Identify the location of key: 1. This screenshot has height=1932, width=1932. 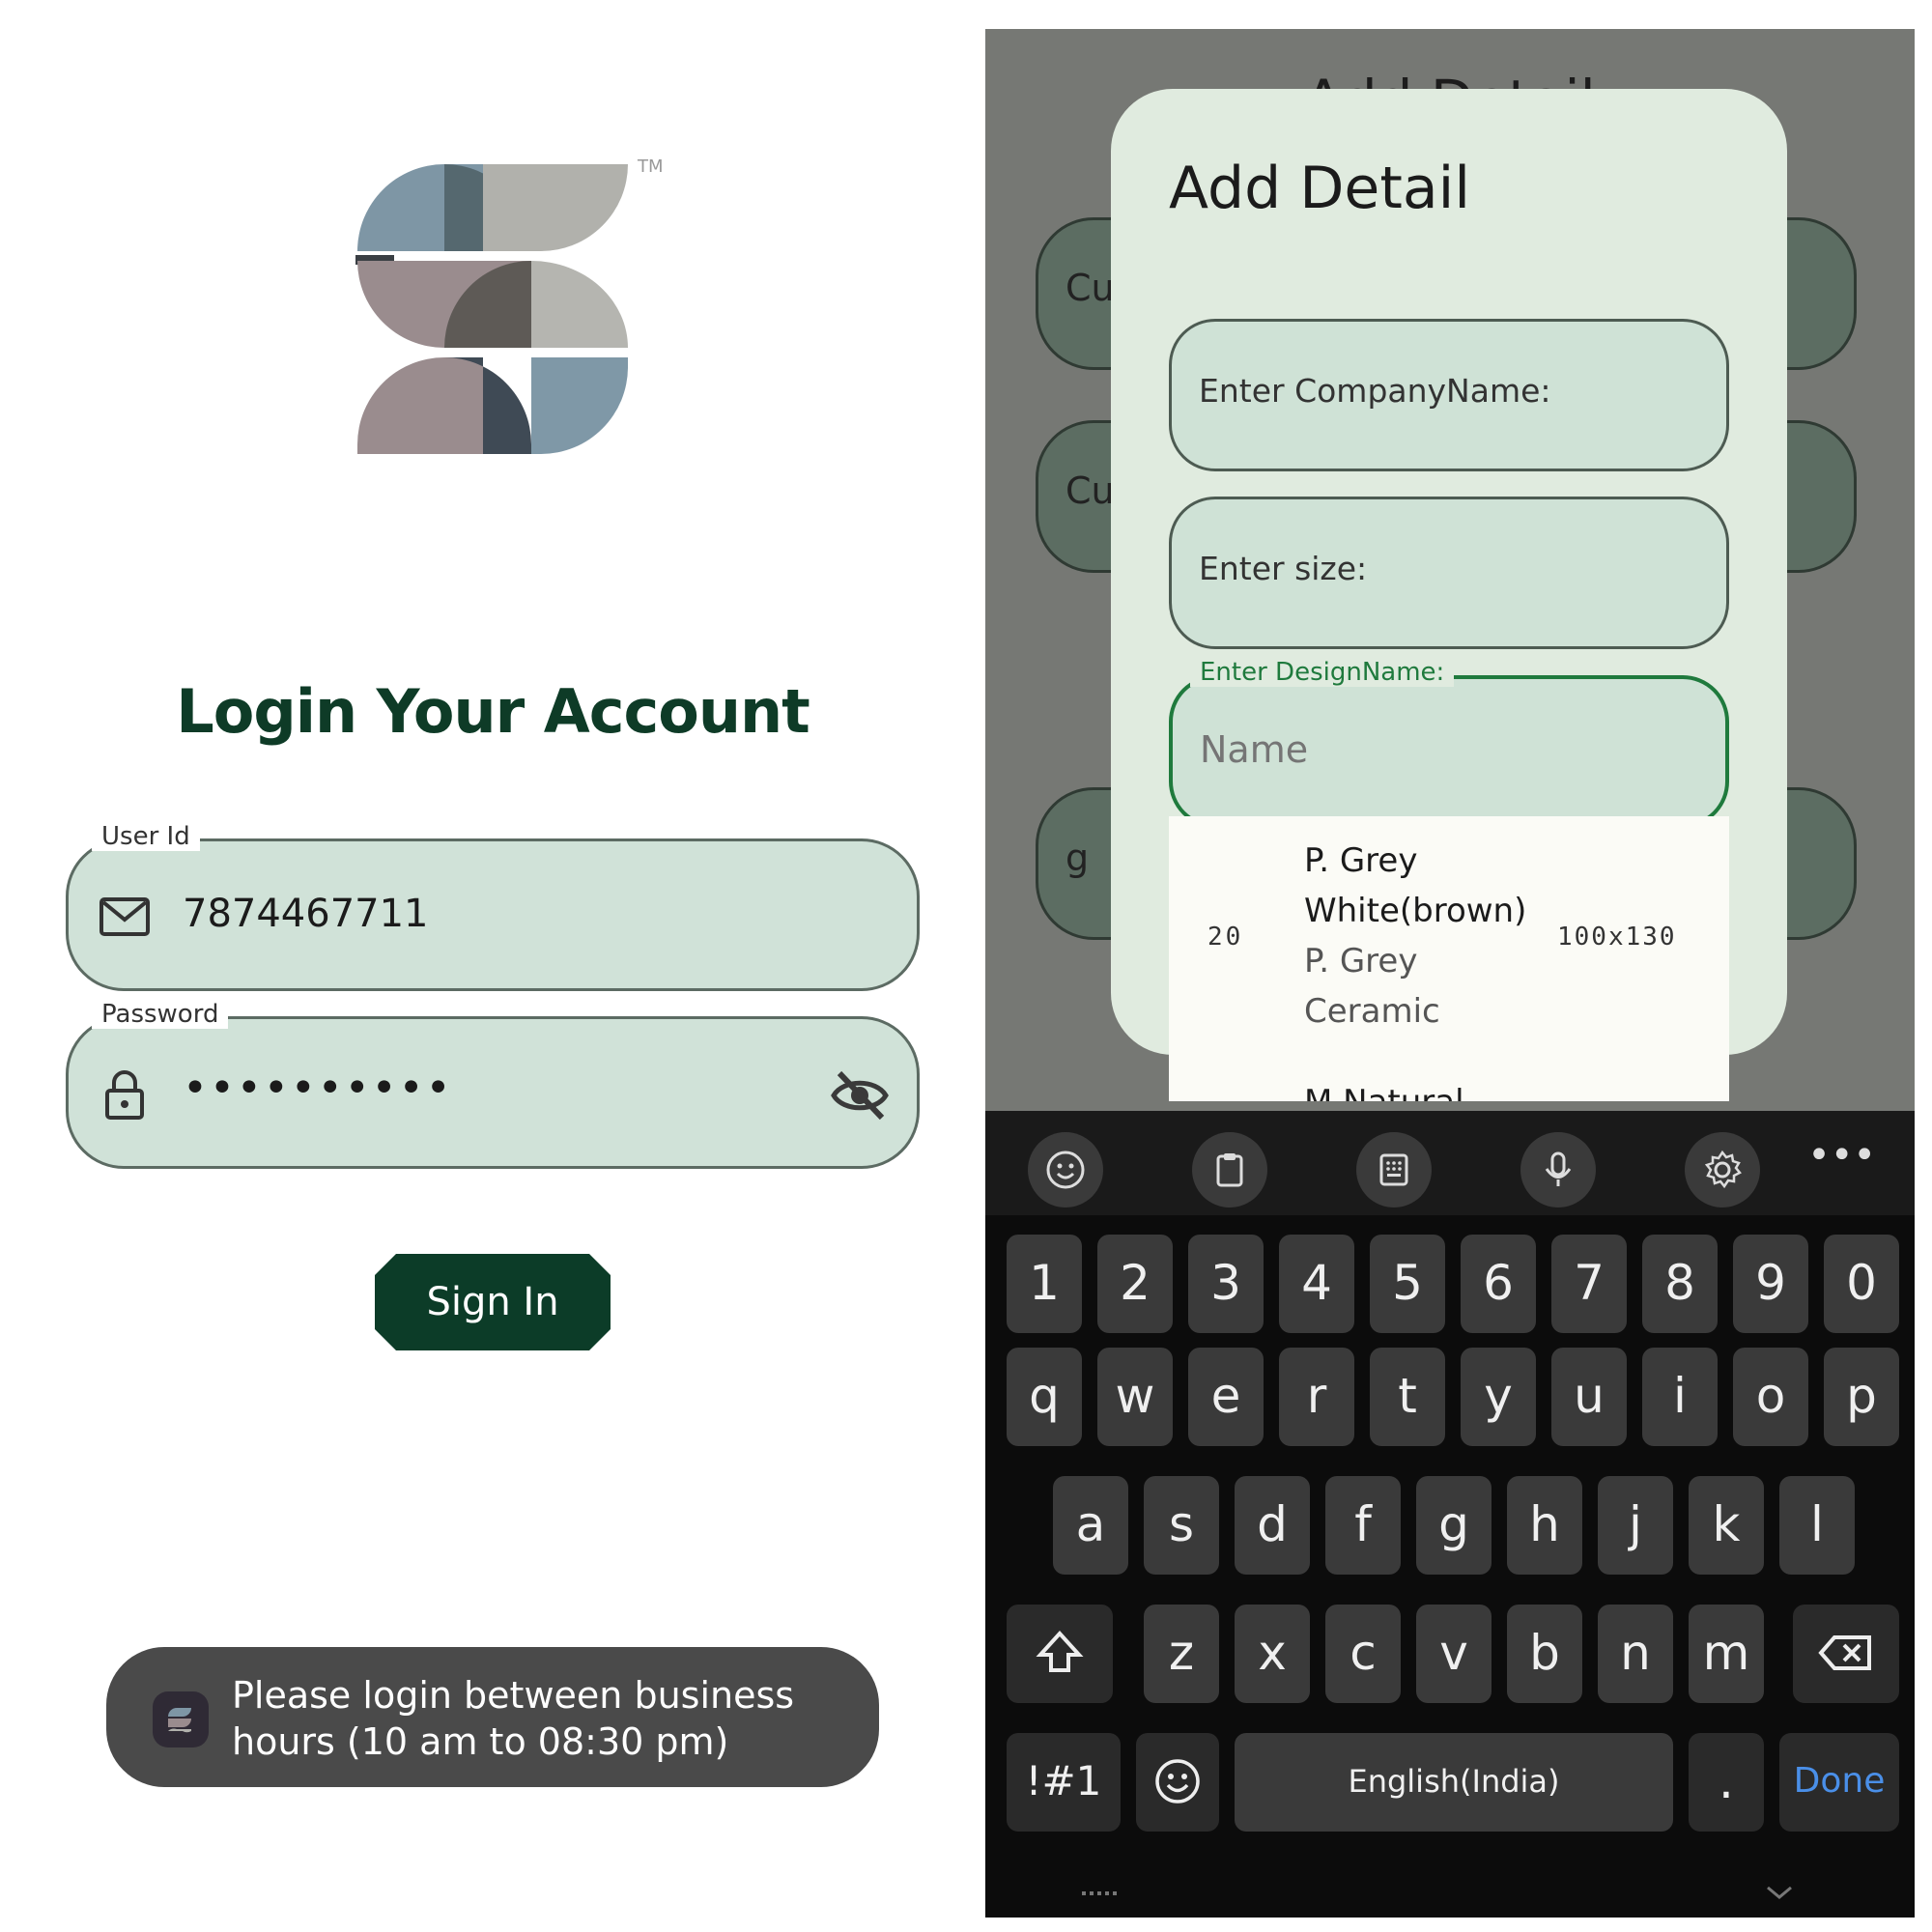
(1044, 1284).